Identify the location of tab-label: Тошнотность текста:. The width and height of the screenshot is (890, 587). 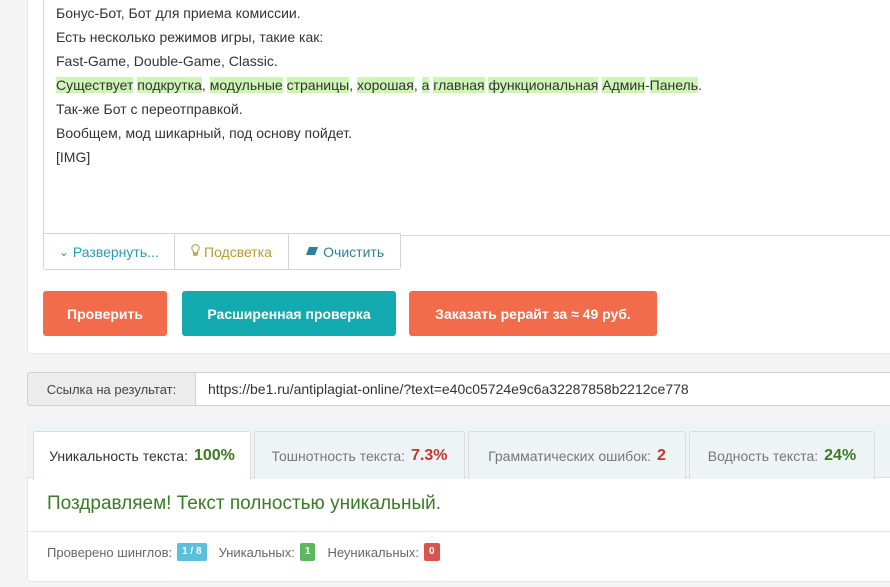
(338, 455).